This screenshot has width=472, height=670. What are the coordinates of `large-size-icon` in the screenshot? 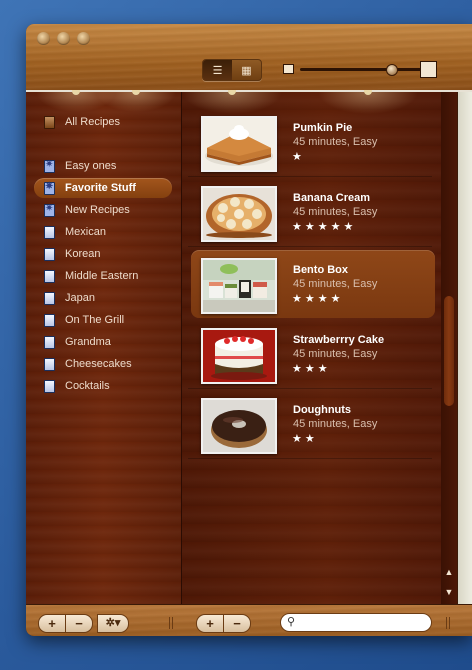 It's located at (428, 69).